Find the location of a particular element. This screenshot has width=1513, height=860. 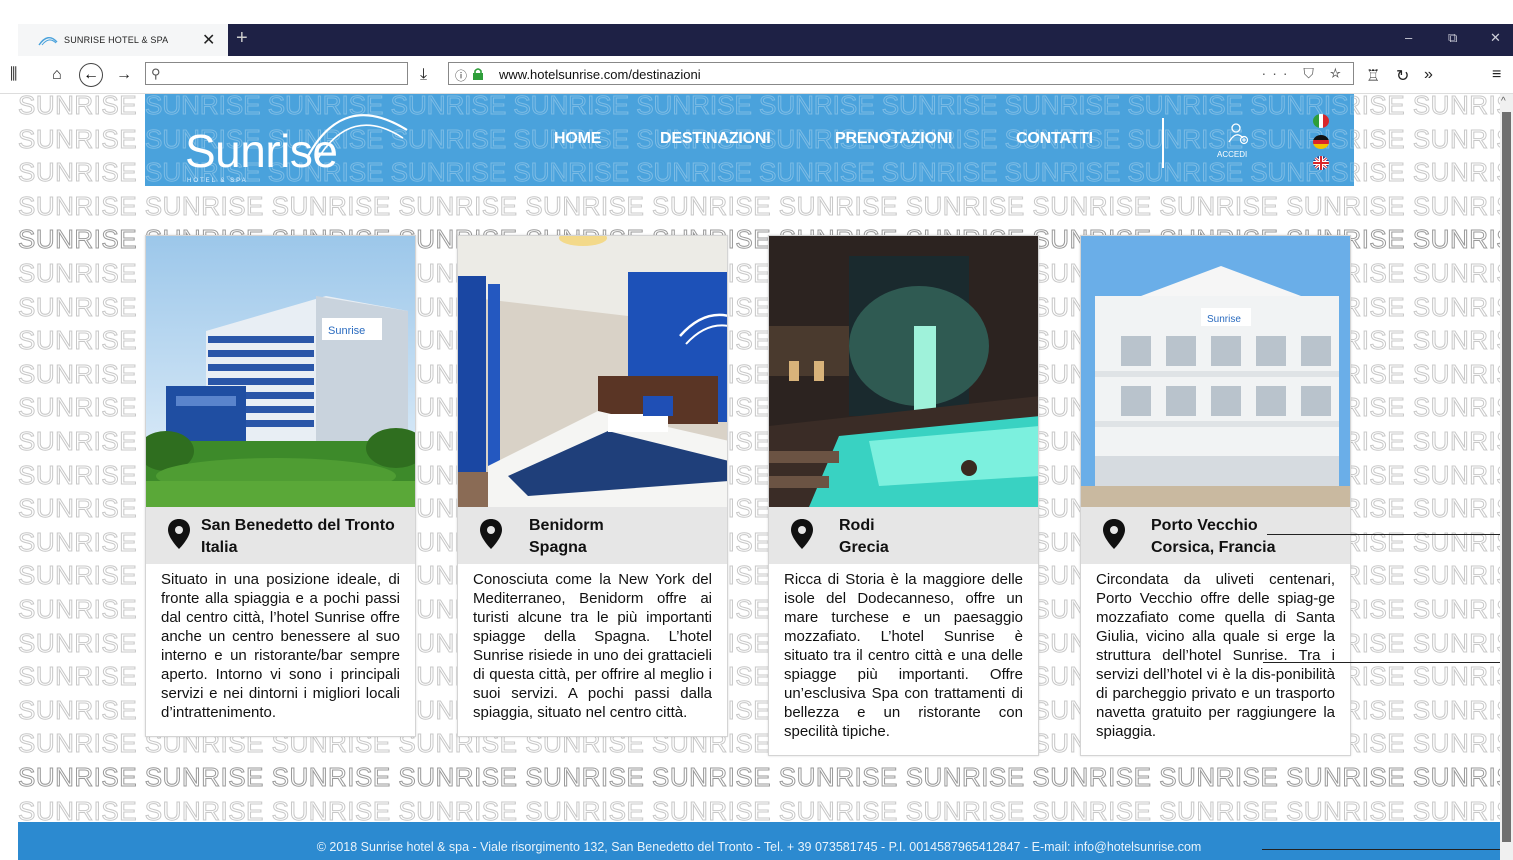

german-flag-icon is located at coordinates (1321, 142).